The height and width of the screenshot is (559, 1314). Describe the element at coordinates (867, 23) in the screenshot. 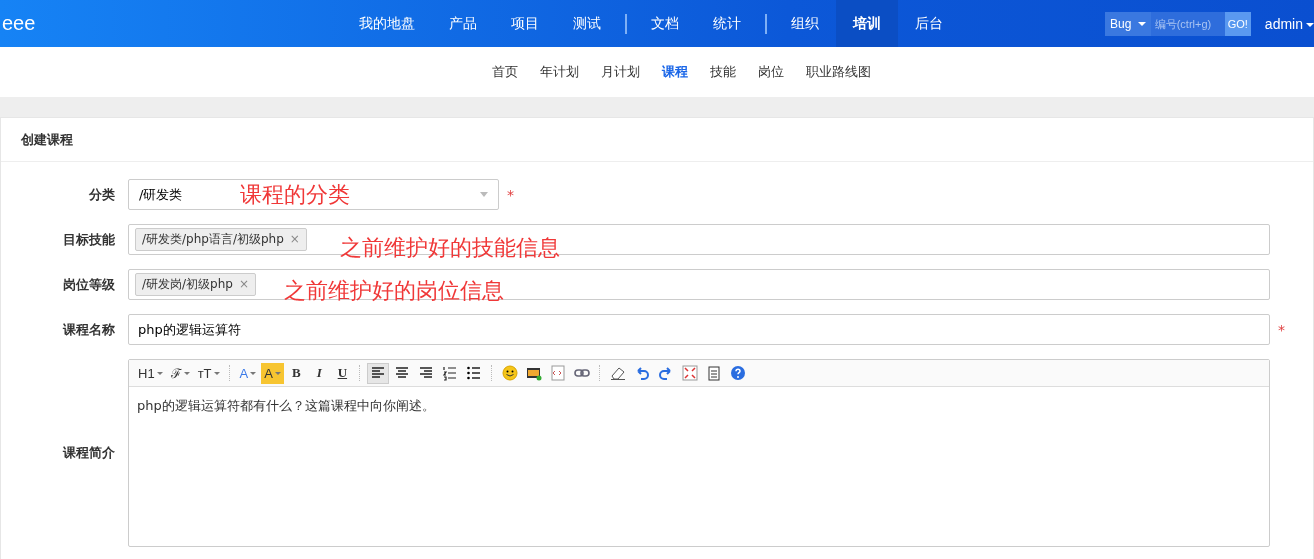

I see `nav-tab: 培训` at that location.